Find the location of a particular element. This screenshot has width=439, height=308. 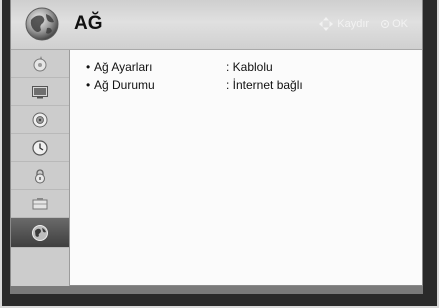

page-title: AĞ is located at coordinates (88, 23).